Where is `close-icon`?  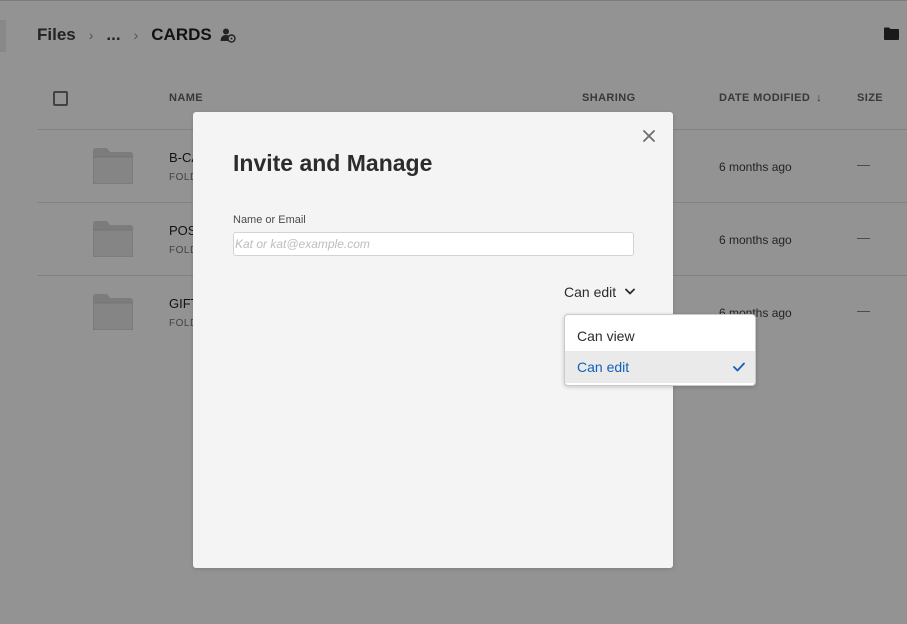
close-icon is located at coordinates (649, 136).